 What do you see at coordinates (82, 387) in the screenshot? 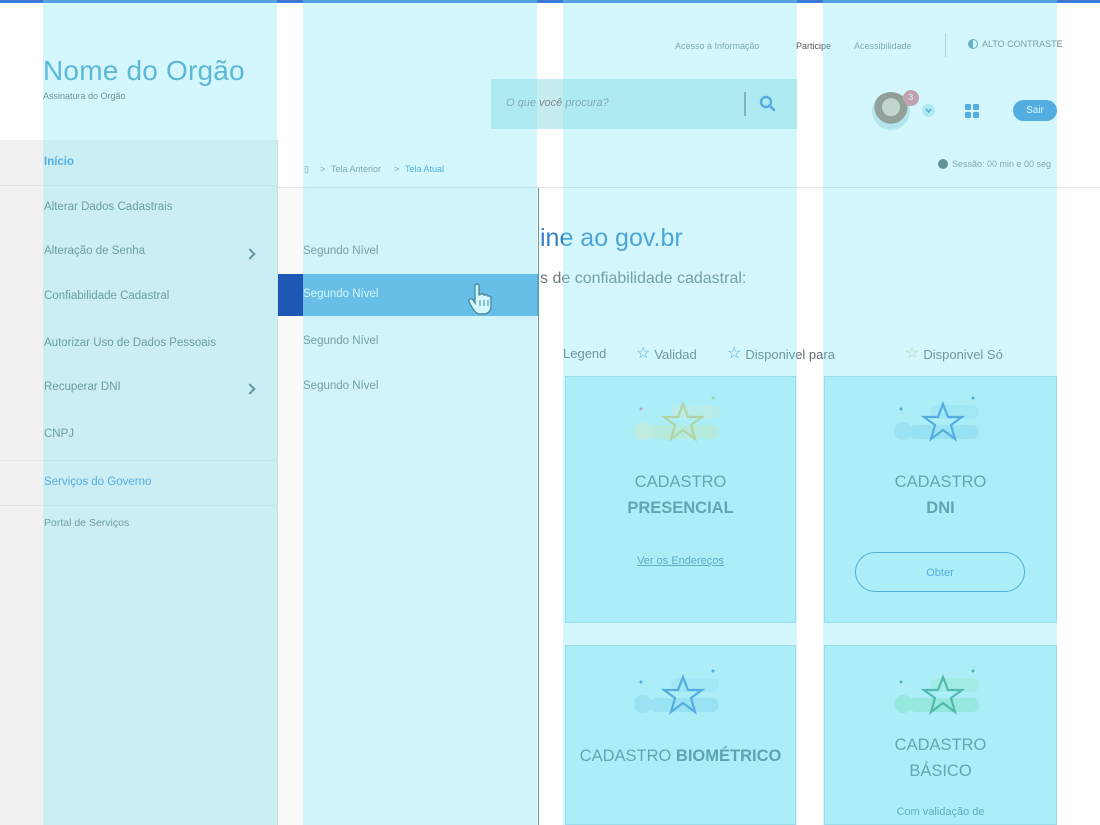
I see `sidebar-item-recuperar-dni: Recuperar DNI` at bounding box center [82, 387].